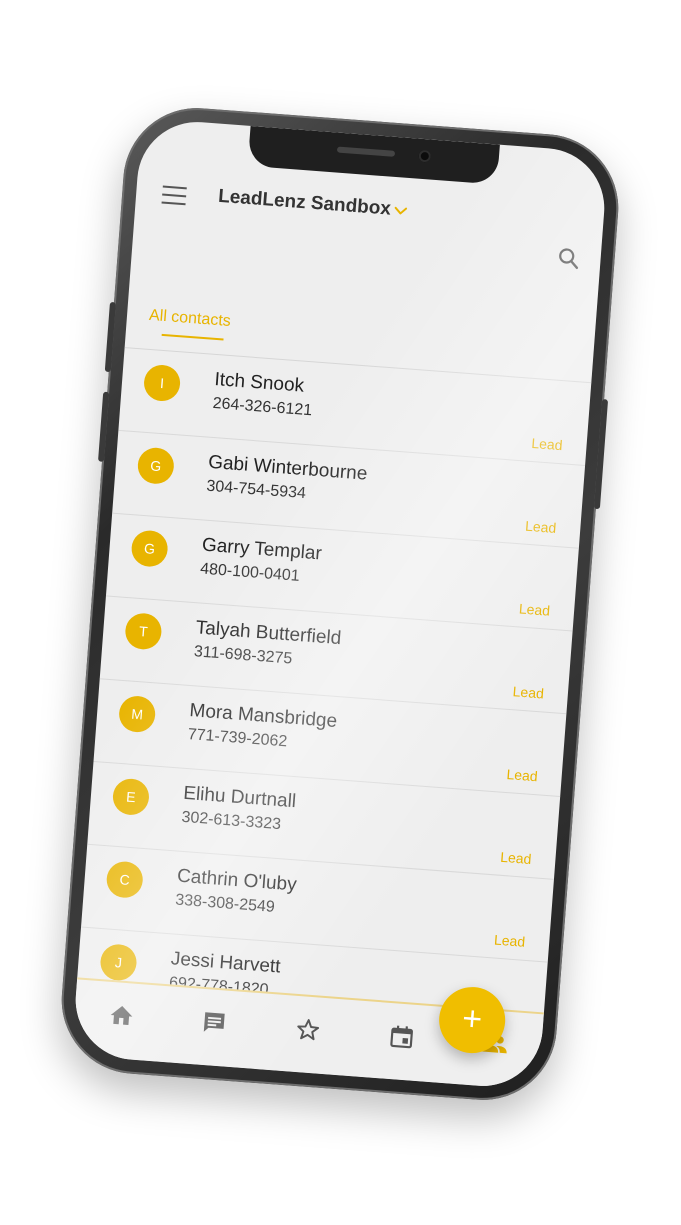  I want to click on avatar: I, so click(162, 383).